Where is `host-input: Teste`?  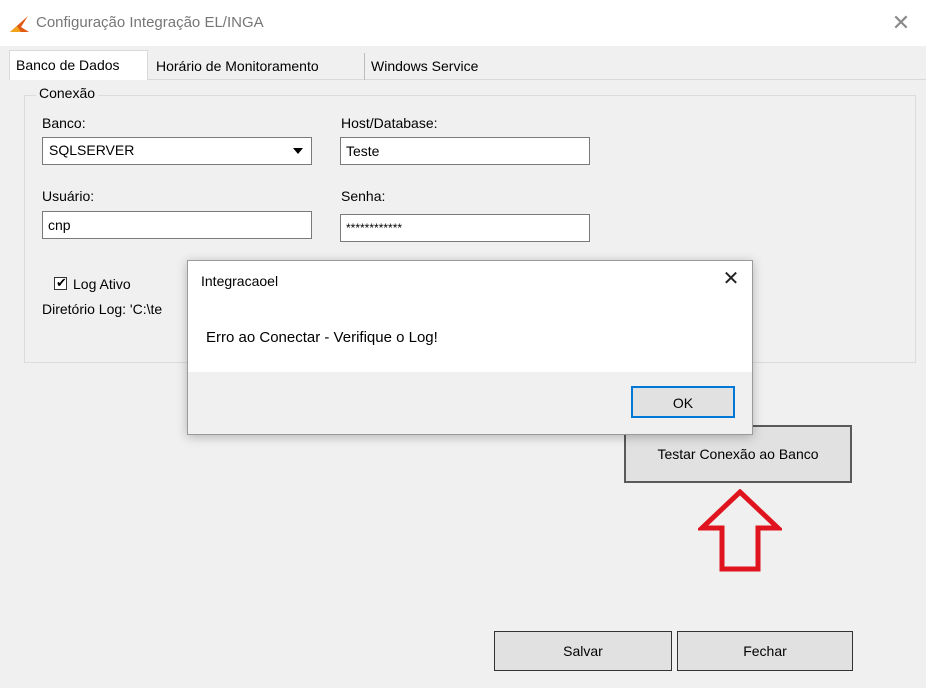
host-input: Teste is located at coordinates (465, 151).